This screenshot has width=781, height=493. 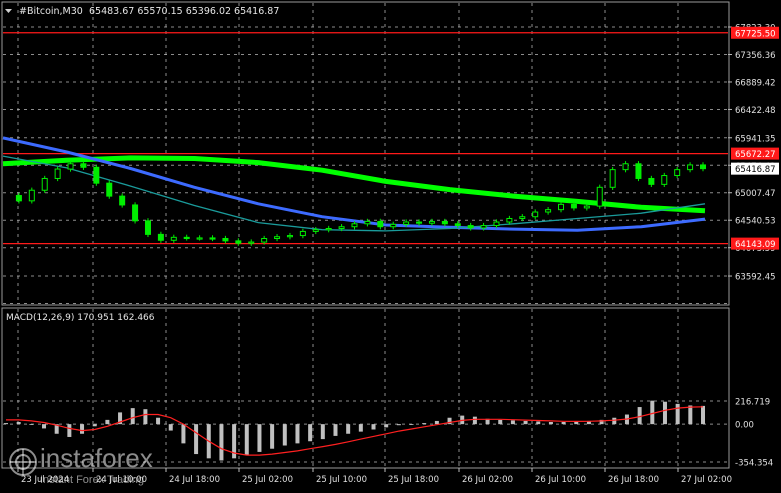 I want to click on price-axis-label: 64540.53, so click(x=755, y=222).